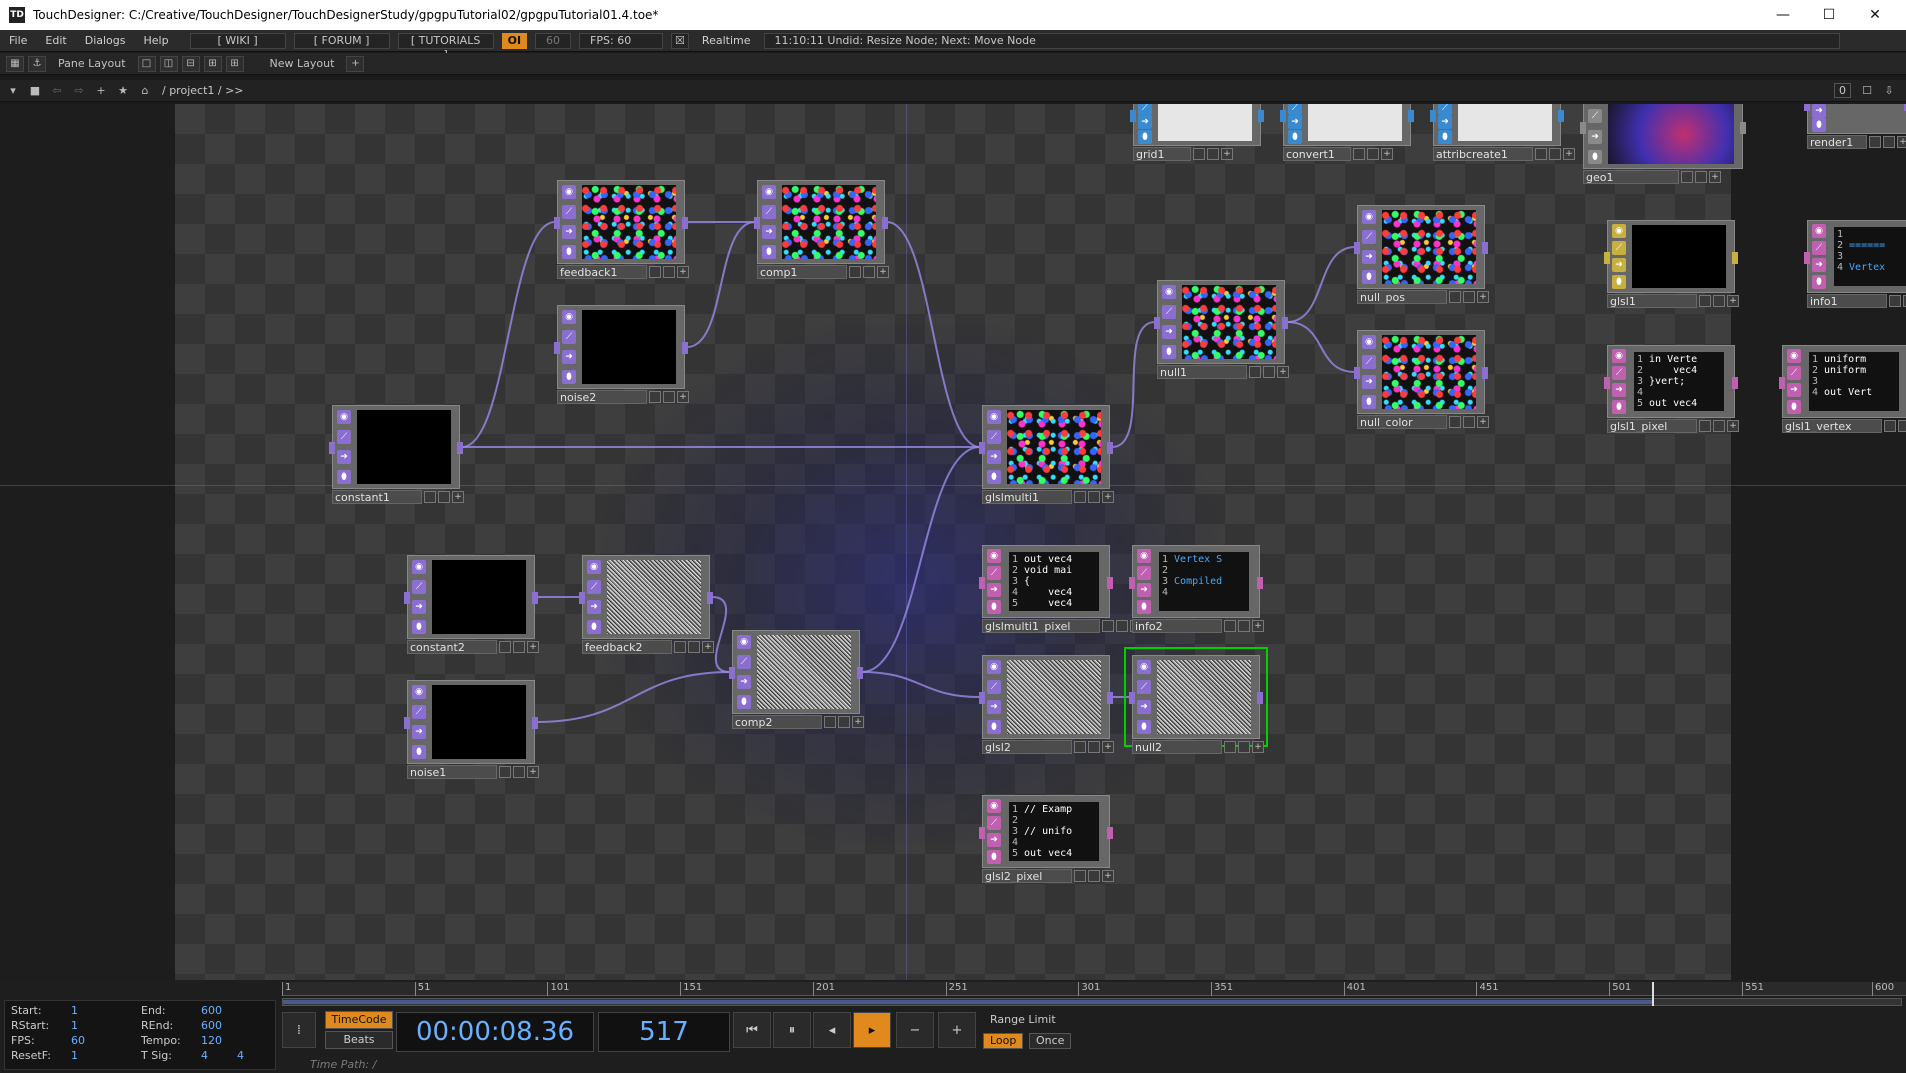 The height and width of the screenshot is (1073, 1906). Describe the element at coordinates (1177, 626) in the screenshot. I see `node-label: info2` at that location.